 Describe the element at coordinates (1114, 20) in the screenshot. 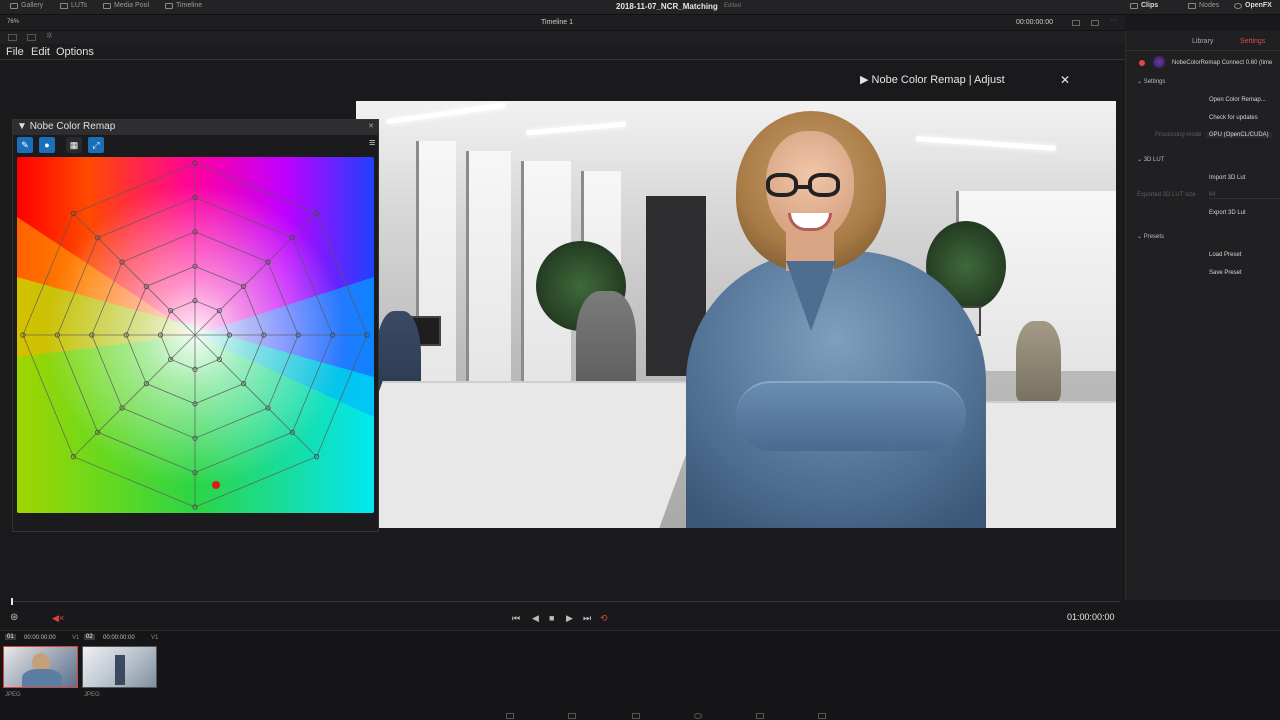

I see `more-icon: ···` at that location.